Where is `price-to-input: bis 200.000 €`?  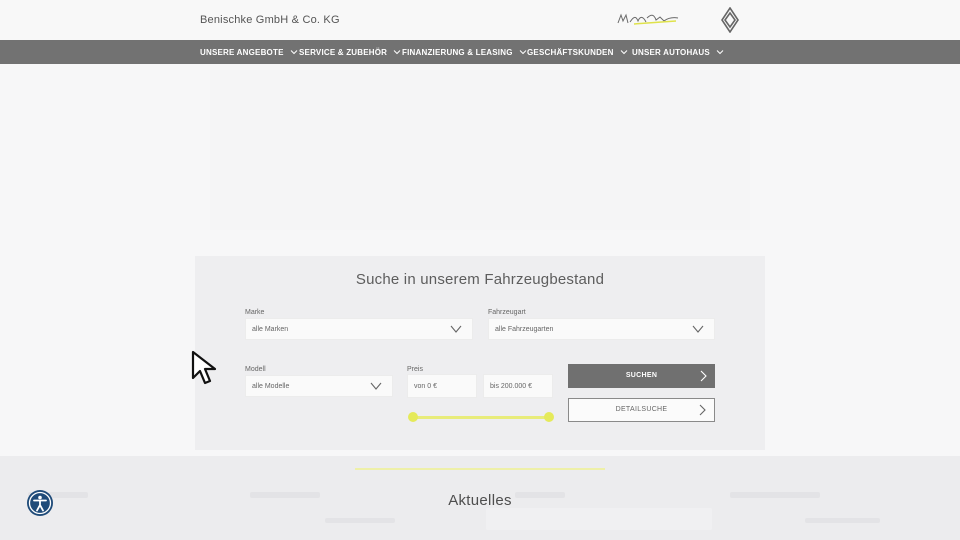
price-to-input: bis 200.000 € is located at coordinates (518, 386).